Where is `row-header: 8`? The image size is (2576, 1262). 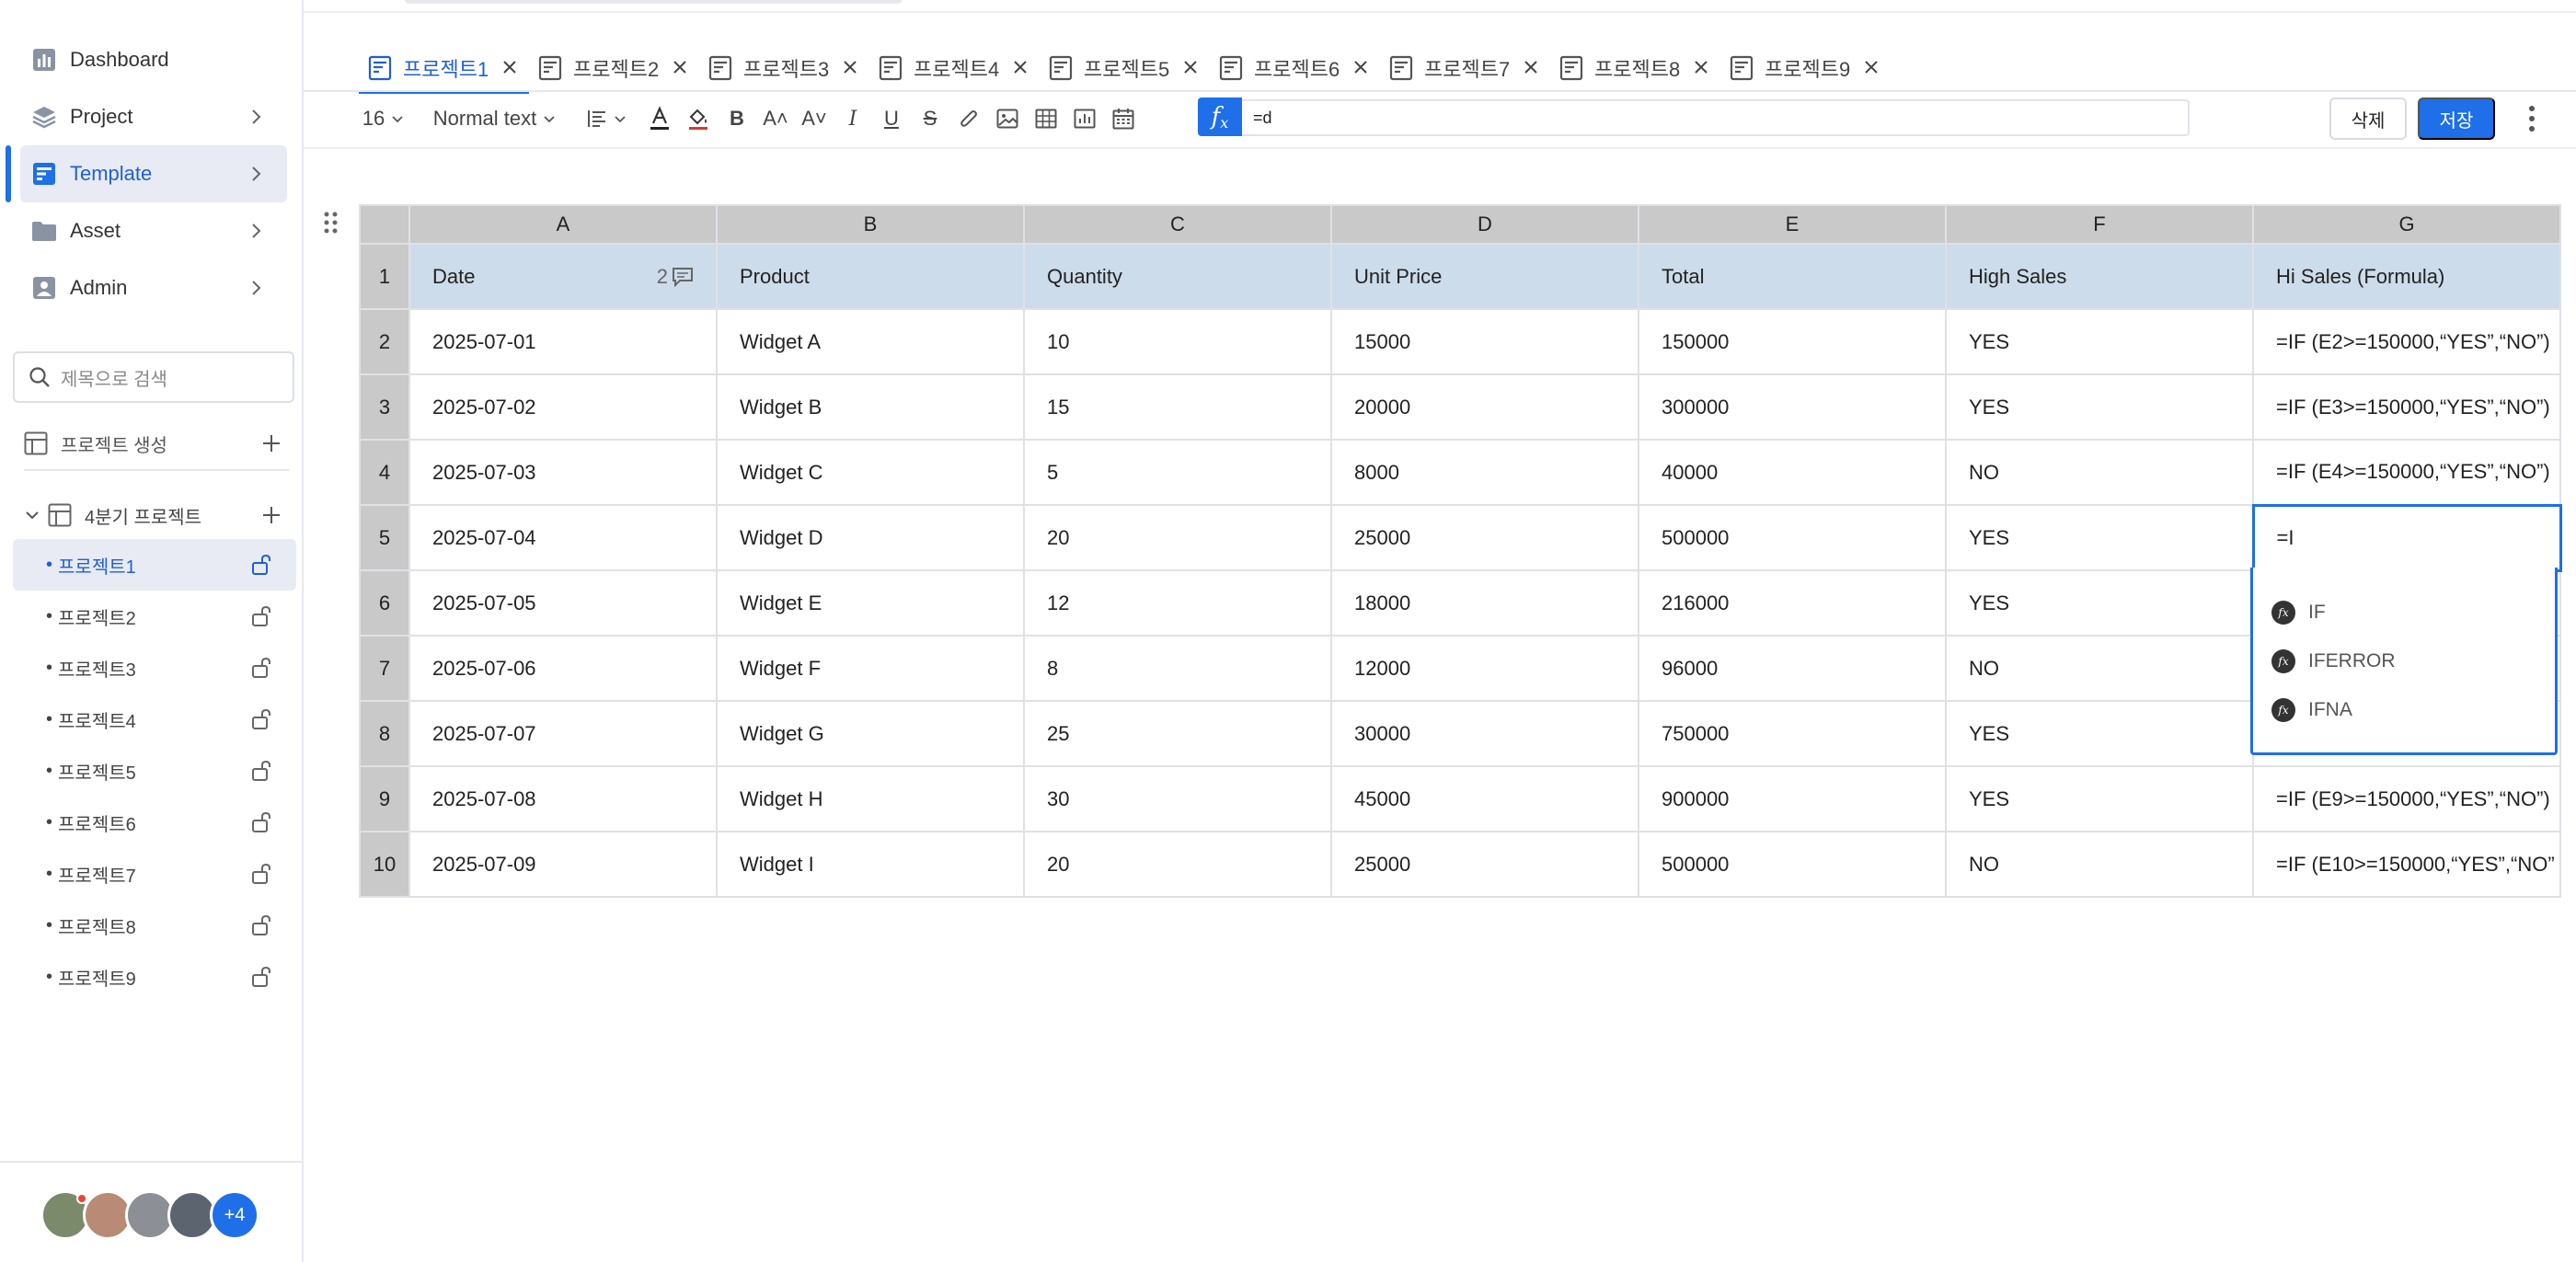 row-header: 8 is located at coordinates (384, 733).